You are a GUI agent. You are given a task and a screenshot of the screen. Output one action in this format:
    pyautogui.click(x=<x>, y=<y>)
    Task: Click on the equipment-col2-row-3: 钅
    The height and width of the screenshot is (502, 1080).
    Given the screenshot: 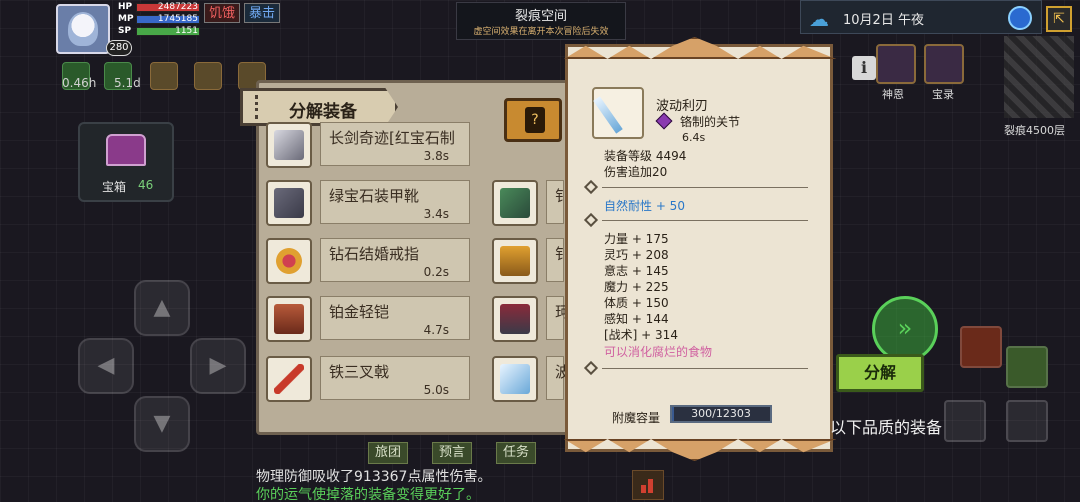 What is the action you would take?
    pyautogui.click(x=532, y=262)
    